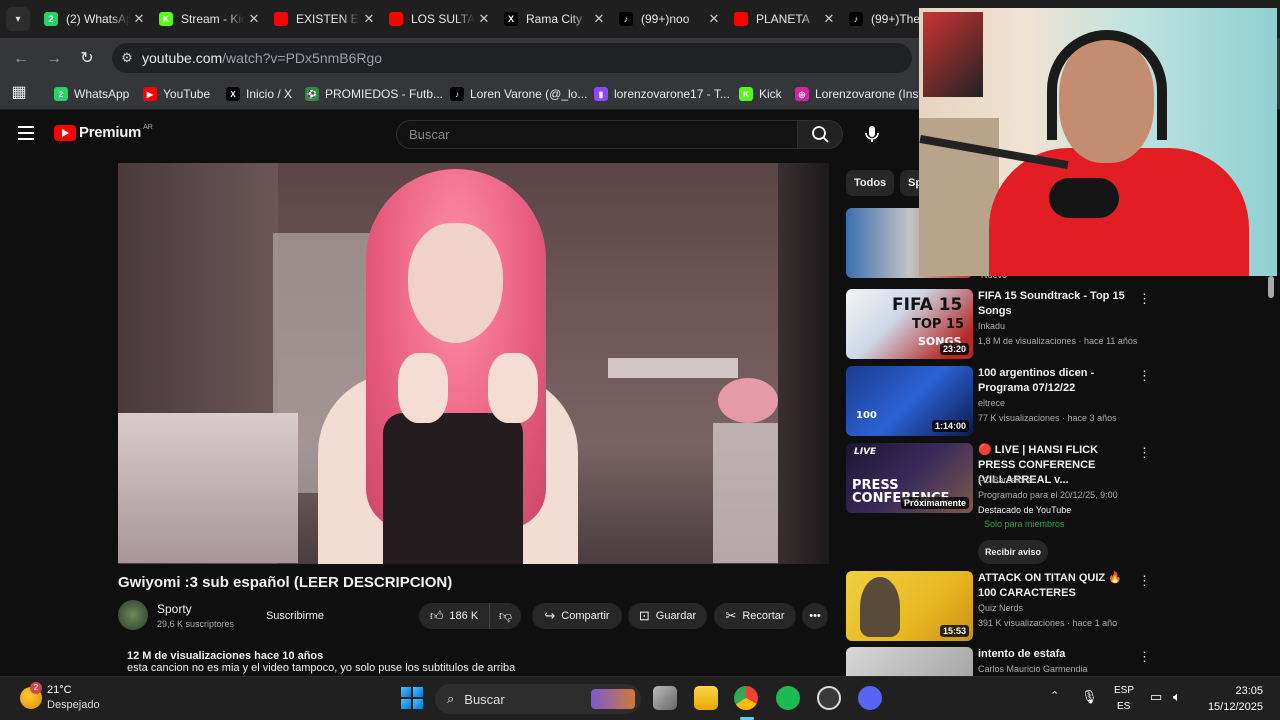  What do you see at coordinates (95, 19) in the screenshot?
I see `browser-tab: 2 (2) WhatsApp✕` at bounding box center [95, 19].